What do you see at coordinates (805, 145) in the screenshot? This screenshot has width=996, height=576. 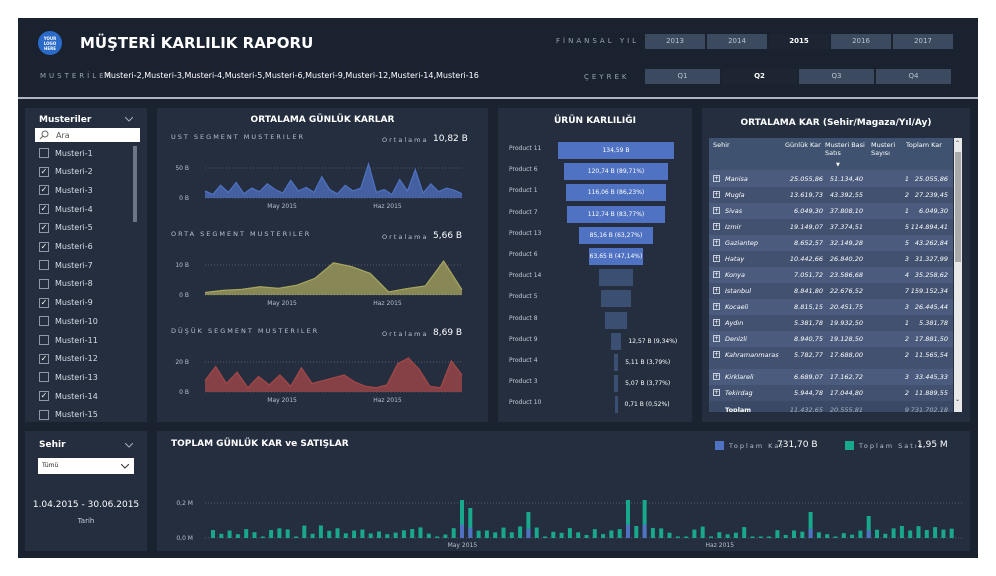 I see `table-header-cell: Günlük Kar` at bounding box center [805, 145].